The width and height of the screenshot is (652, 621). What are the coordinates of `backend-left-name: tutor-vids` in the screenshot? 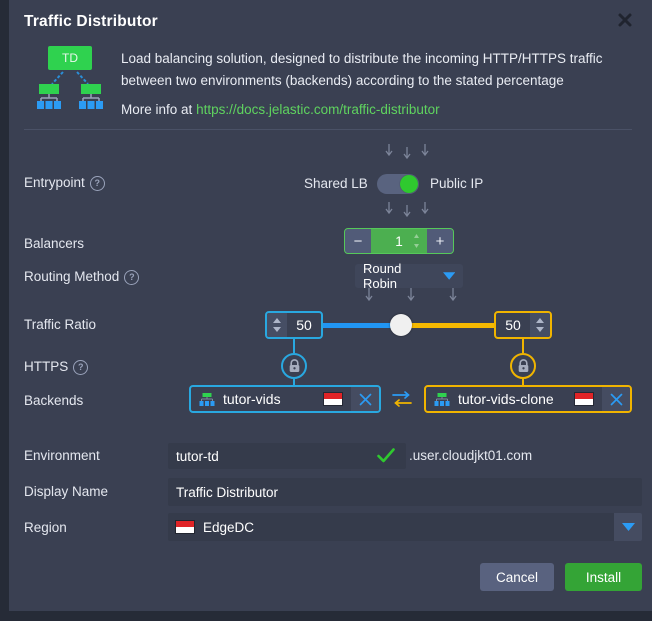 It's located at (252, 399).